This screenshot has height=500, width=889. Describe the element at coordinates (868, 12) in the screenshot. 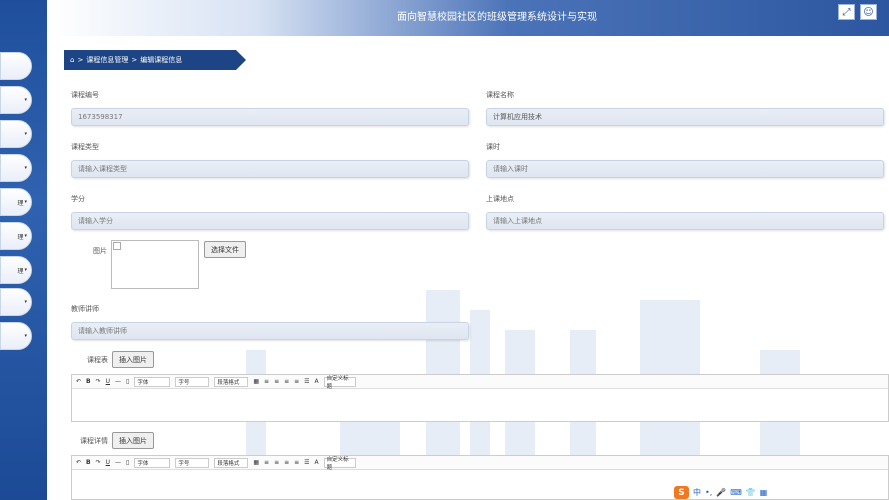

I see `user-icon: ☺` at that location.